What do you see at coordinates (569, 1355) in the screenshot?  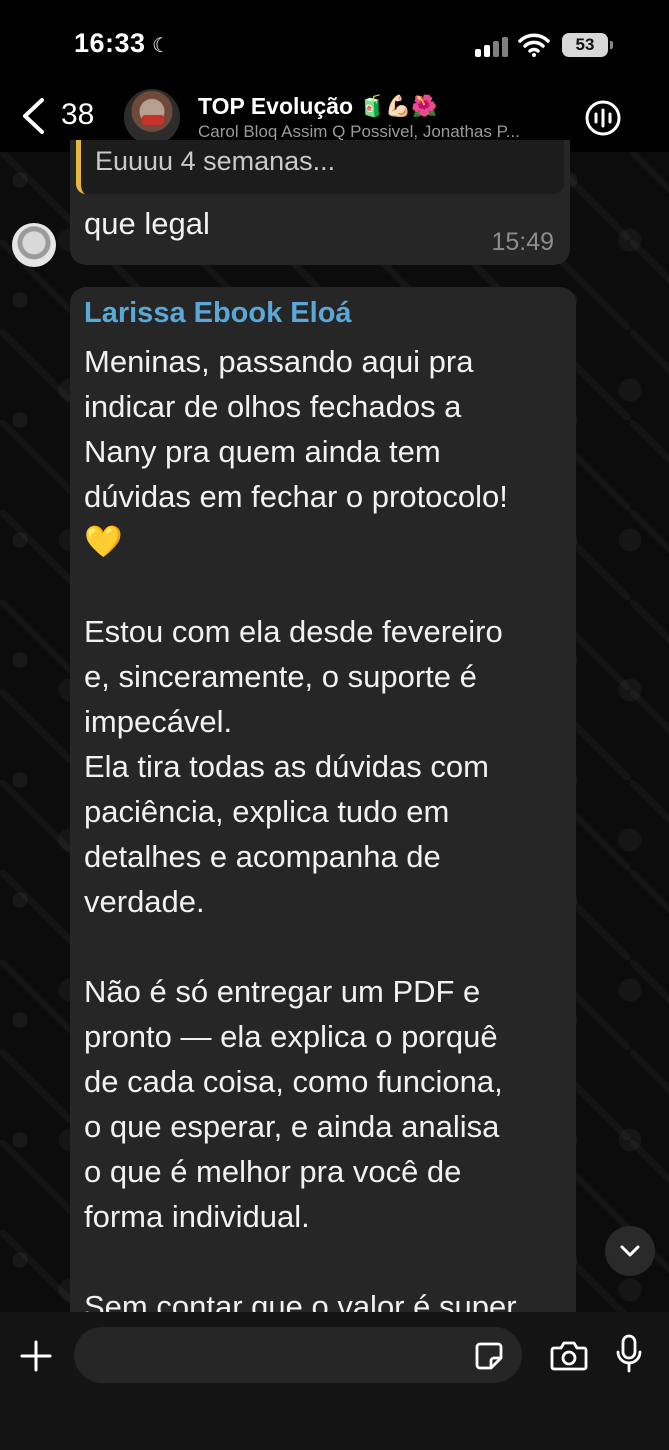 I see `camera-icon` at bounding box center [569, 1355].